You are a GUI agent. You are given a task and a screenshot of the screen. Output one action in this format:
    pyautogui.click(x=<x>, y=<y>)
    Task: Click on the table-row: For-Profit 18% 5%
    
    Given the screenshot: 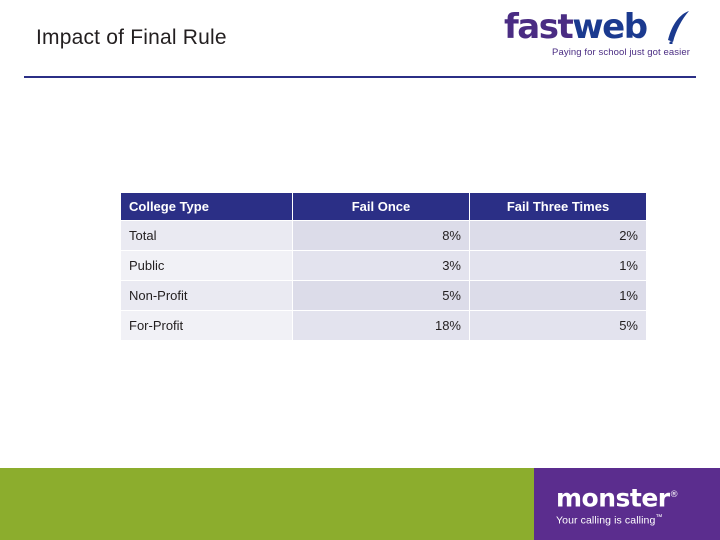 What is the action you would take?
    pyautogui.click(x=383, y=325)
    